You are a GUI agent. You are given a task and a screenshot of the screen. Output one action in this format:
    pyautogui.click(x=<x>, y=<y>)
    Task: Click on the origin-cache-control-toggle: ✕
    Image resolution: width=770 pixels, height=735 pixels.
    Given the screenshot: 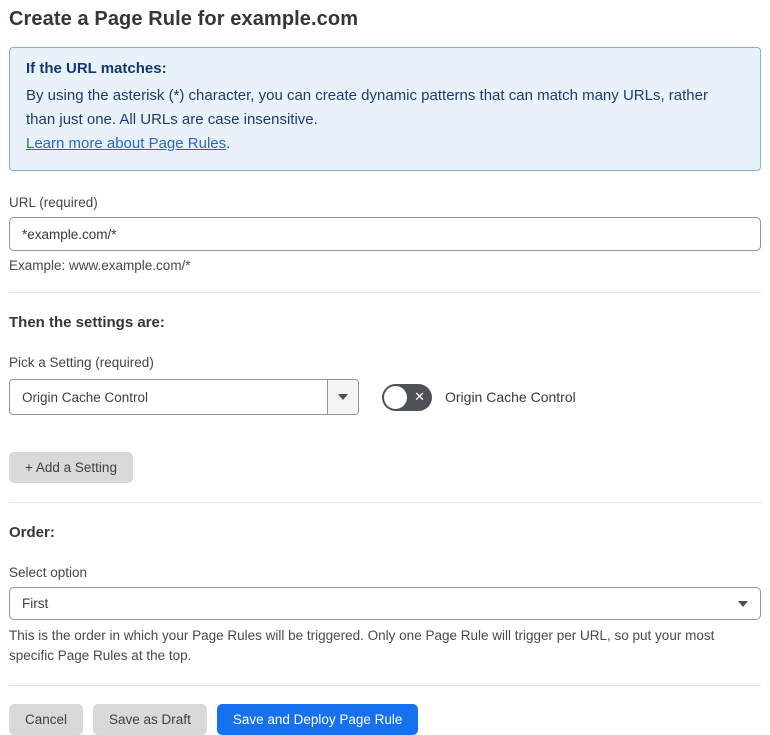 What is the action you would take?
    pyautogui.click(x=407, y=397)
    